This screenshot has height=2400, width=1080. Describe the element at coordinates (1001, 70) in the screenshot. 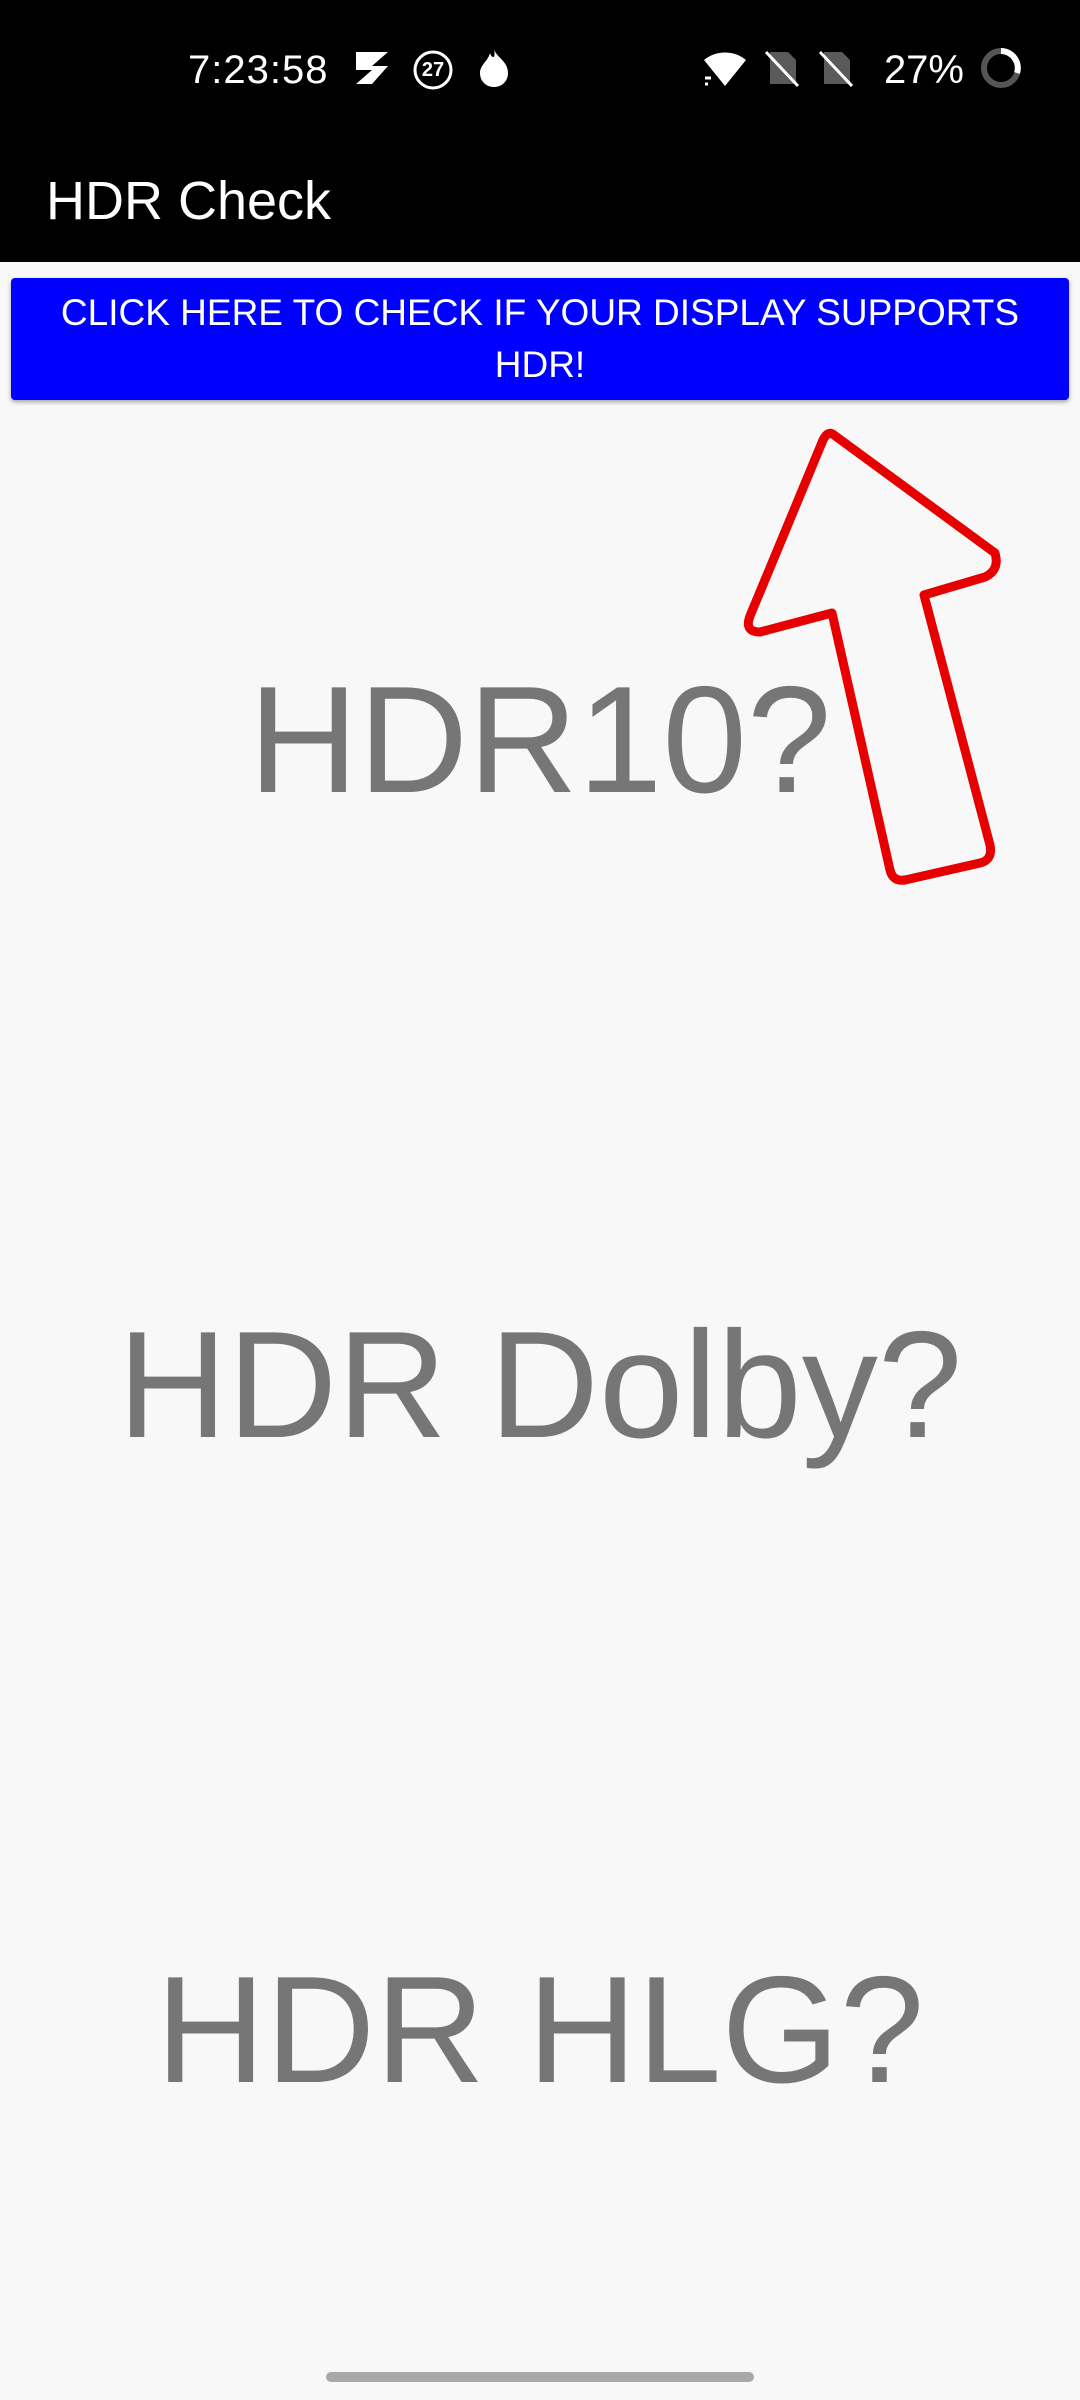

I see `battery-ring-icon` at that location.